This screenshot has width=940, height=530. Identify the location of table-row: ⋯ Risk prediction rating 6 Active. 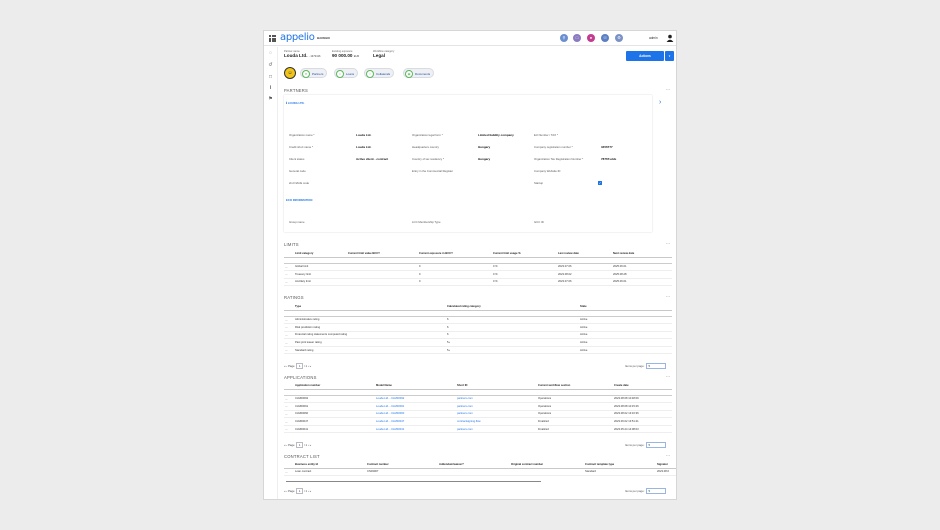
(478, 327).